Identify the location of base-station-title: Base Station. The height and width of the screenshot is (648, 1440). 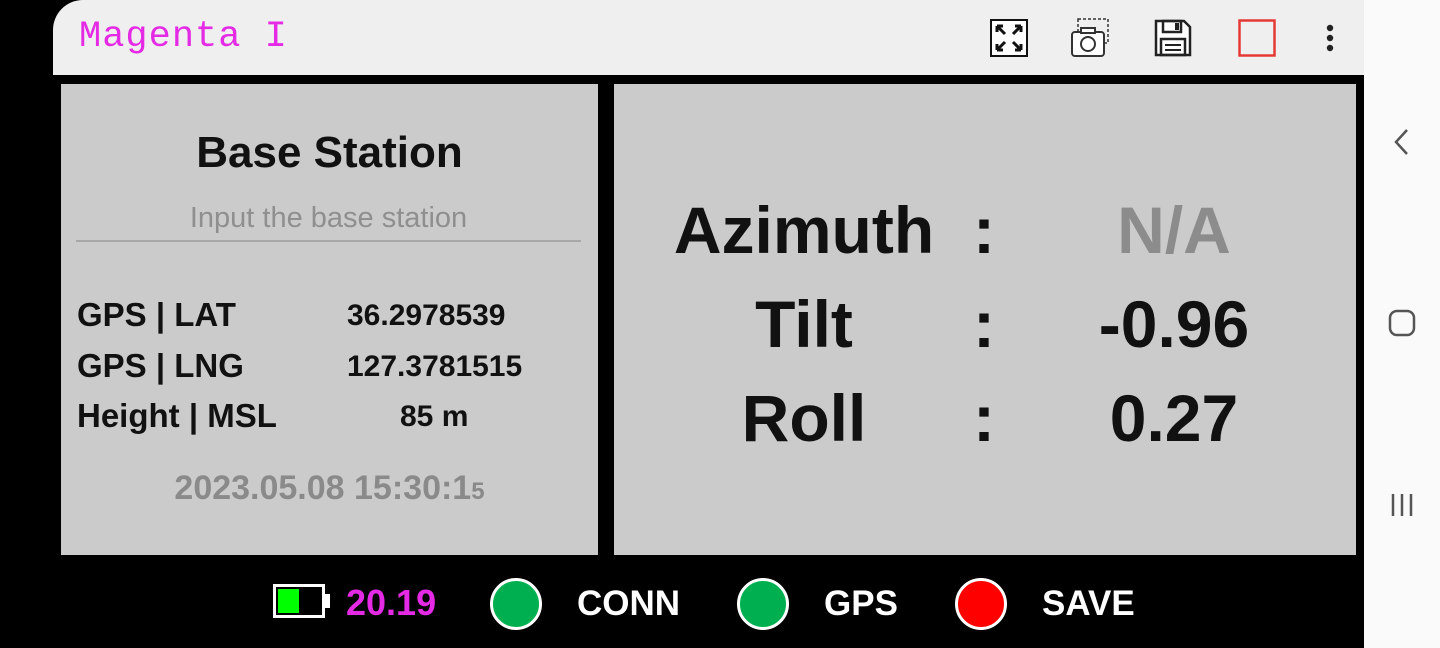
(329, 152).